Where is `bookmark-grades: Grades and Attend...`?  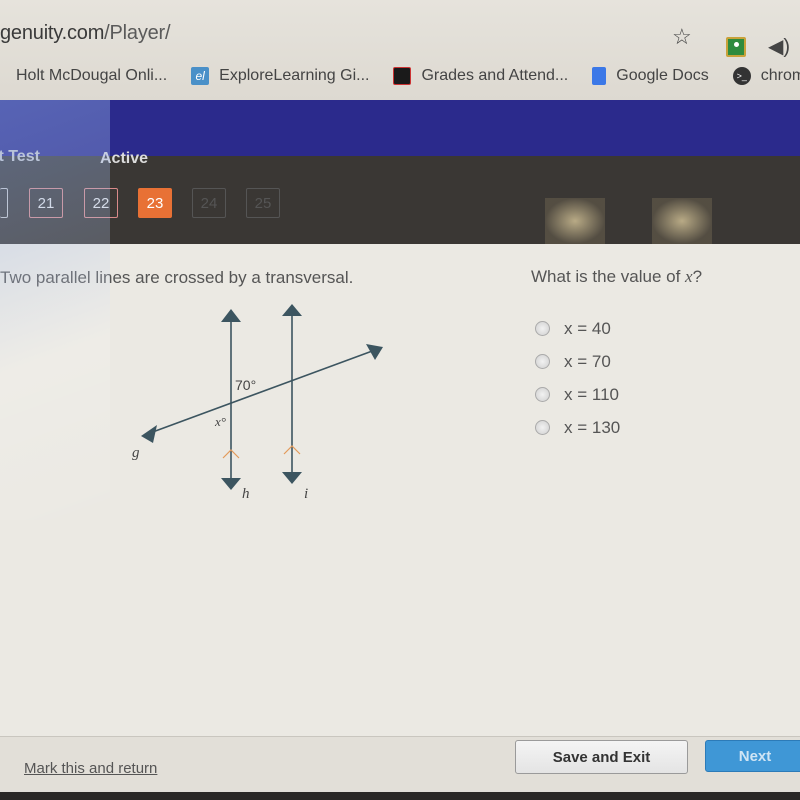 bookmark-grades: Grades and Attend... is located at coordinates (480, 76).